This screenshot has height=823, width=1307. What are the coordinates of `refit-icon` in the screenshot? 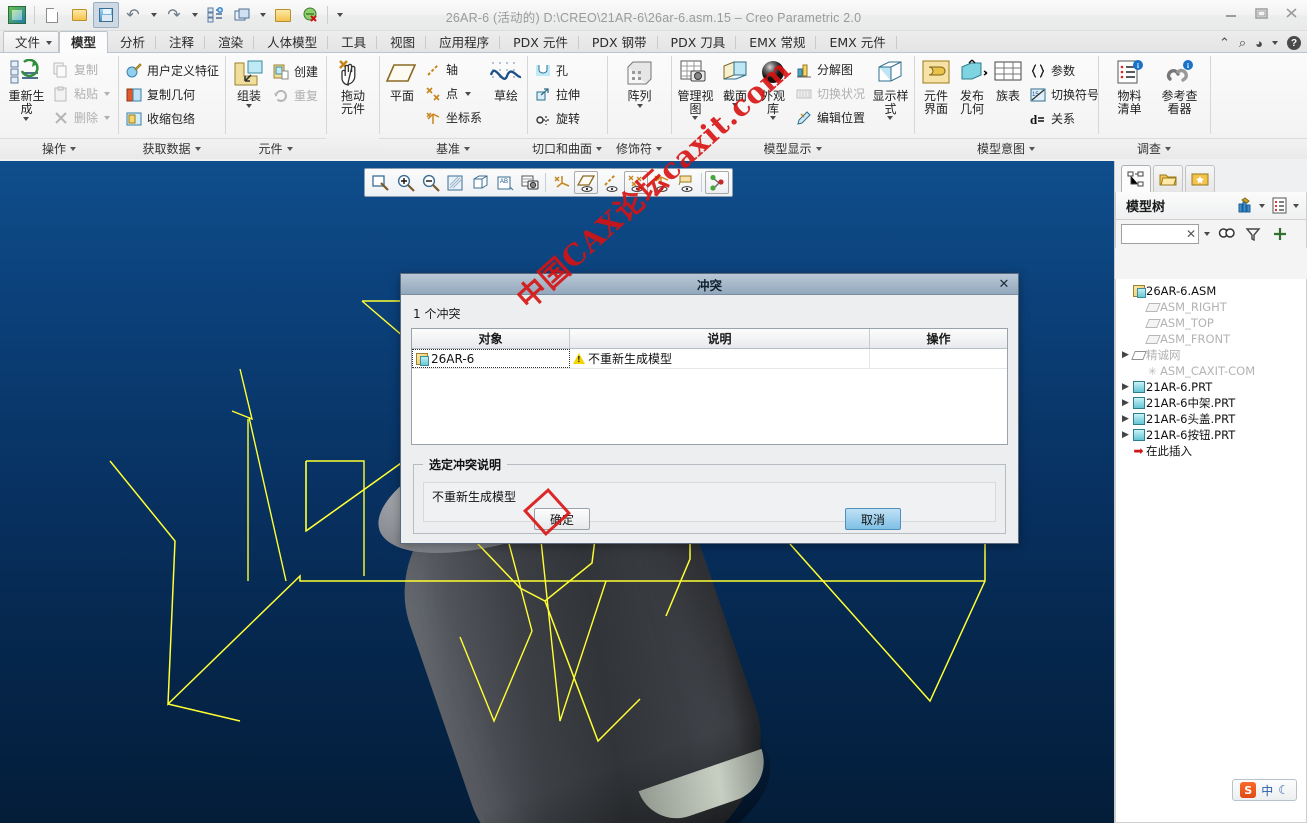 It's located at (380, 182).